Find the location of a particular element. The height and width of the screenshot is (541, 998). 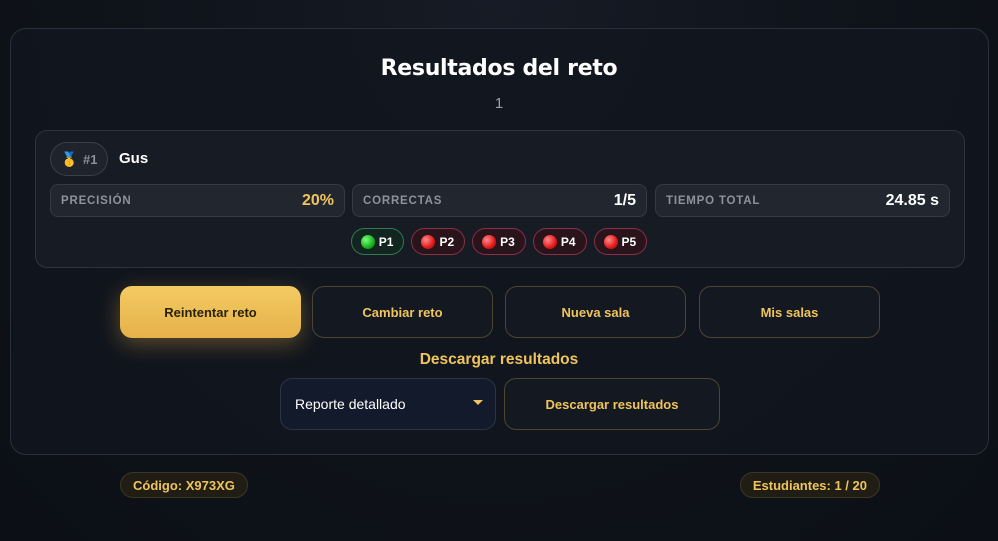

question-label: P1 is located at coordinates (386, 241).